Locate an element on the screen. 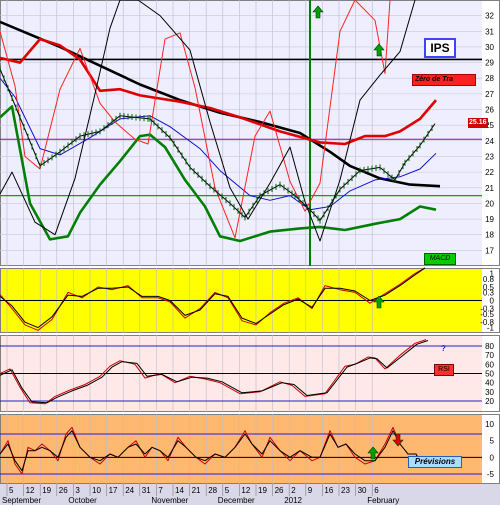  x-tick-label: 10 is located at coordinates (96, 490).